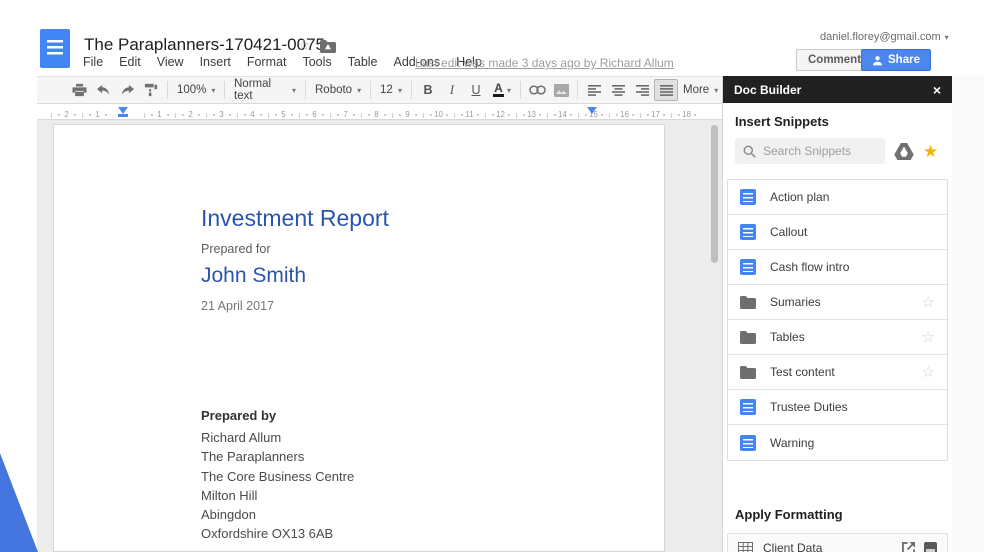  Describe the element at coordinates (127, 90) in the screenshot. I see `redo-button` at that location.